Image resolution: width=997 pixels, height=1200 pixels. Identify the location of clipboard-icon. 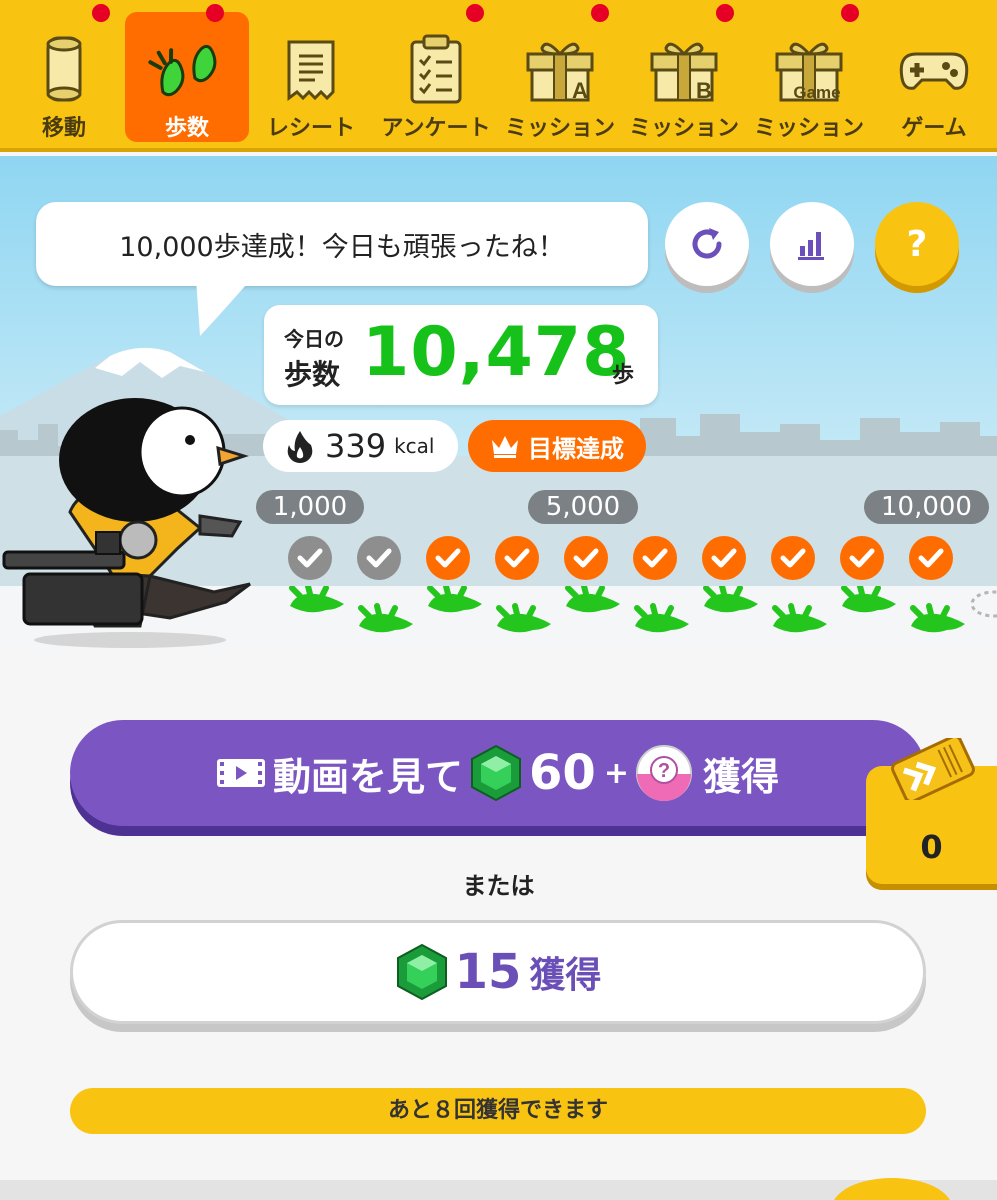
(436, 69).